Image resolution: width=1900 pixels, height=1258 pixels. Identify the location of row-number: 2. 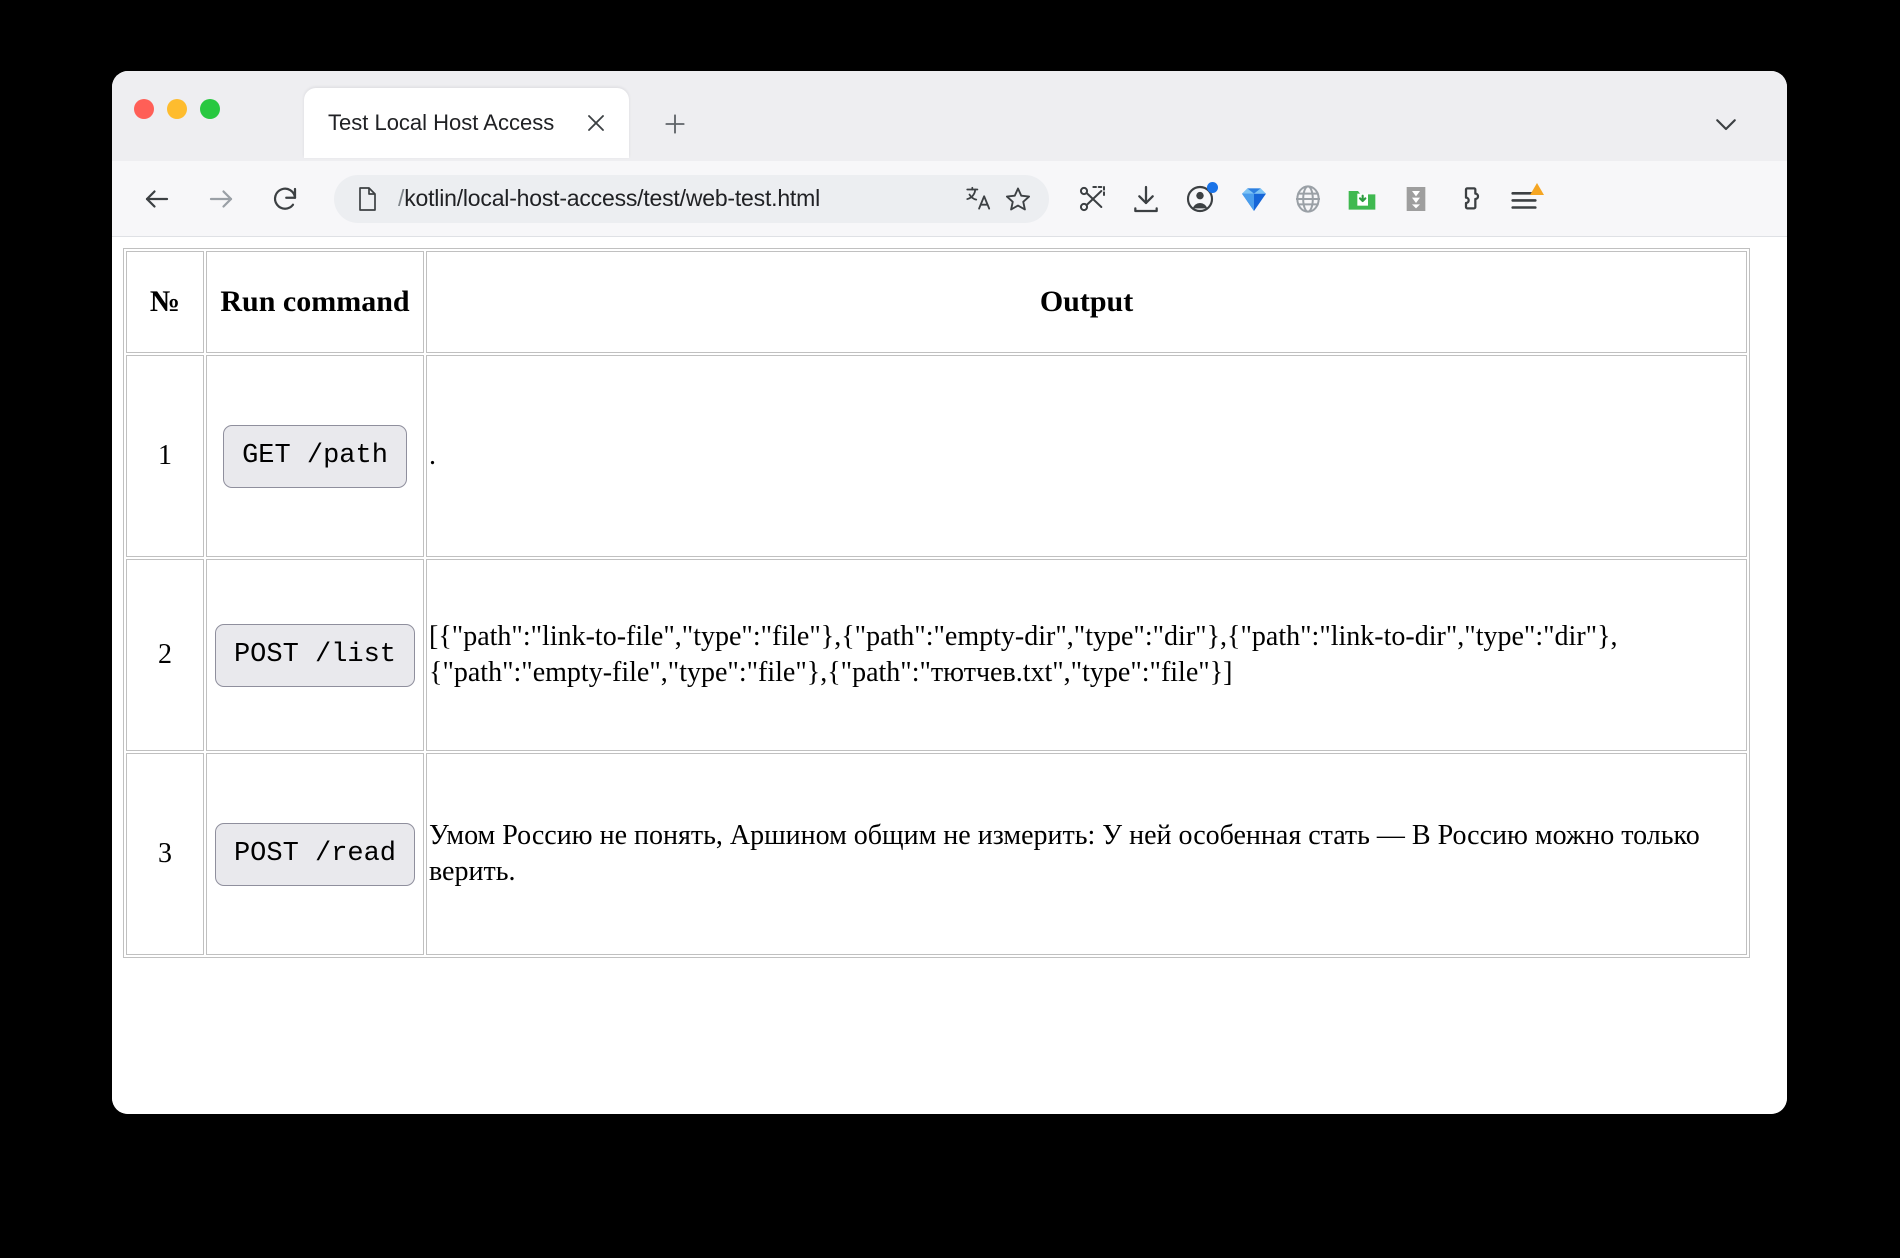
(165, 655).